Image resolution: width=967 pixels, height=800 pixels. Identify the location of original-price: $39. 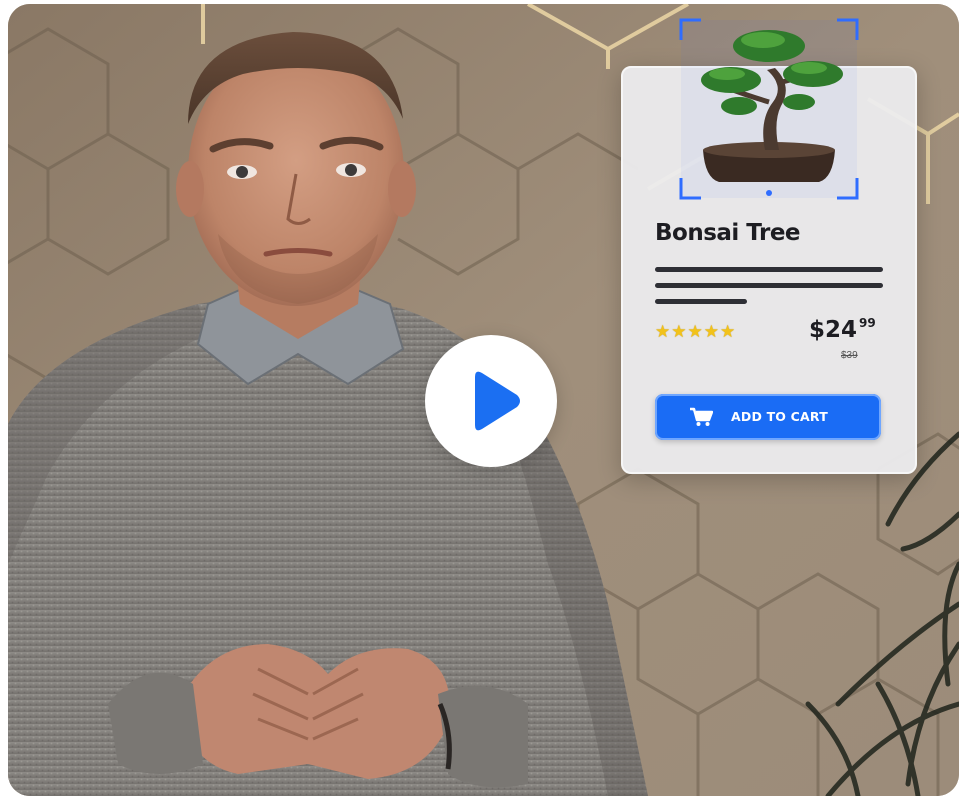
(849, 355).